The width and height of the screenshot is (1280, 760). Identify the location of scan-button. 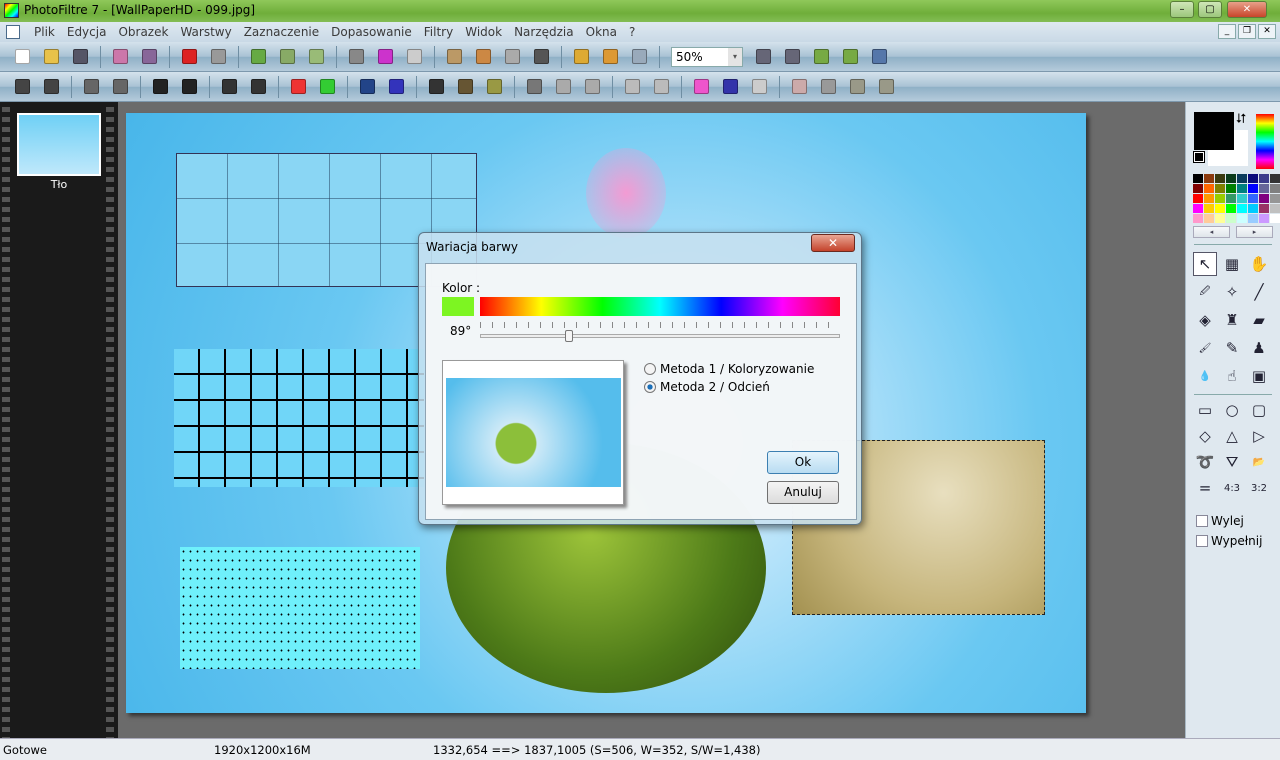
(150, 57).